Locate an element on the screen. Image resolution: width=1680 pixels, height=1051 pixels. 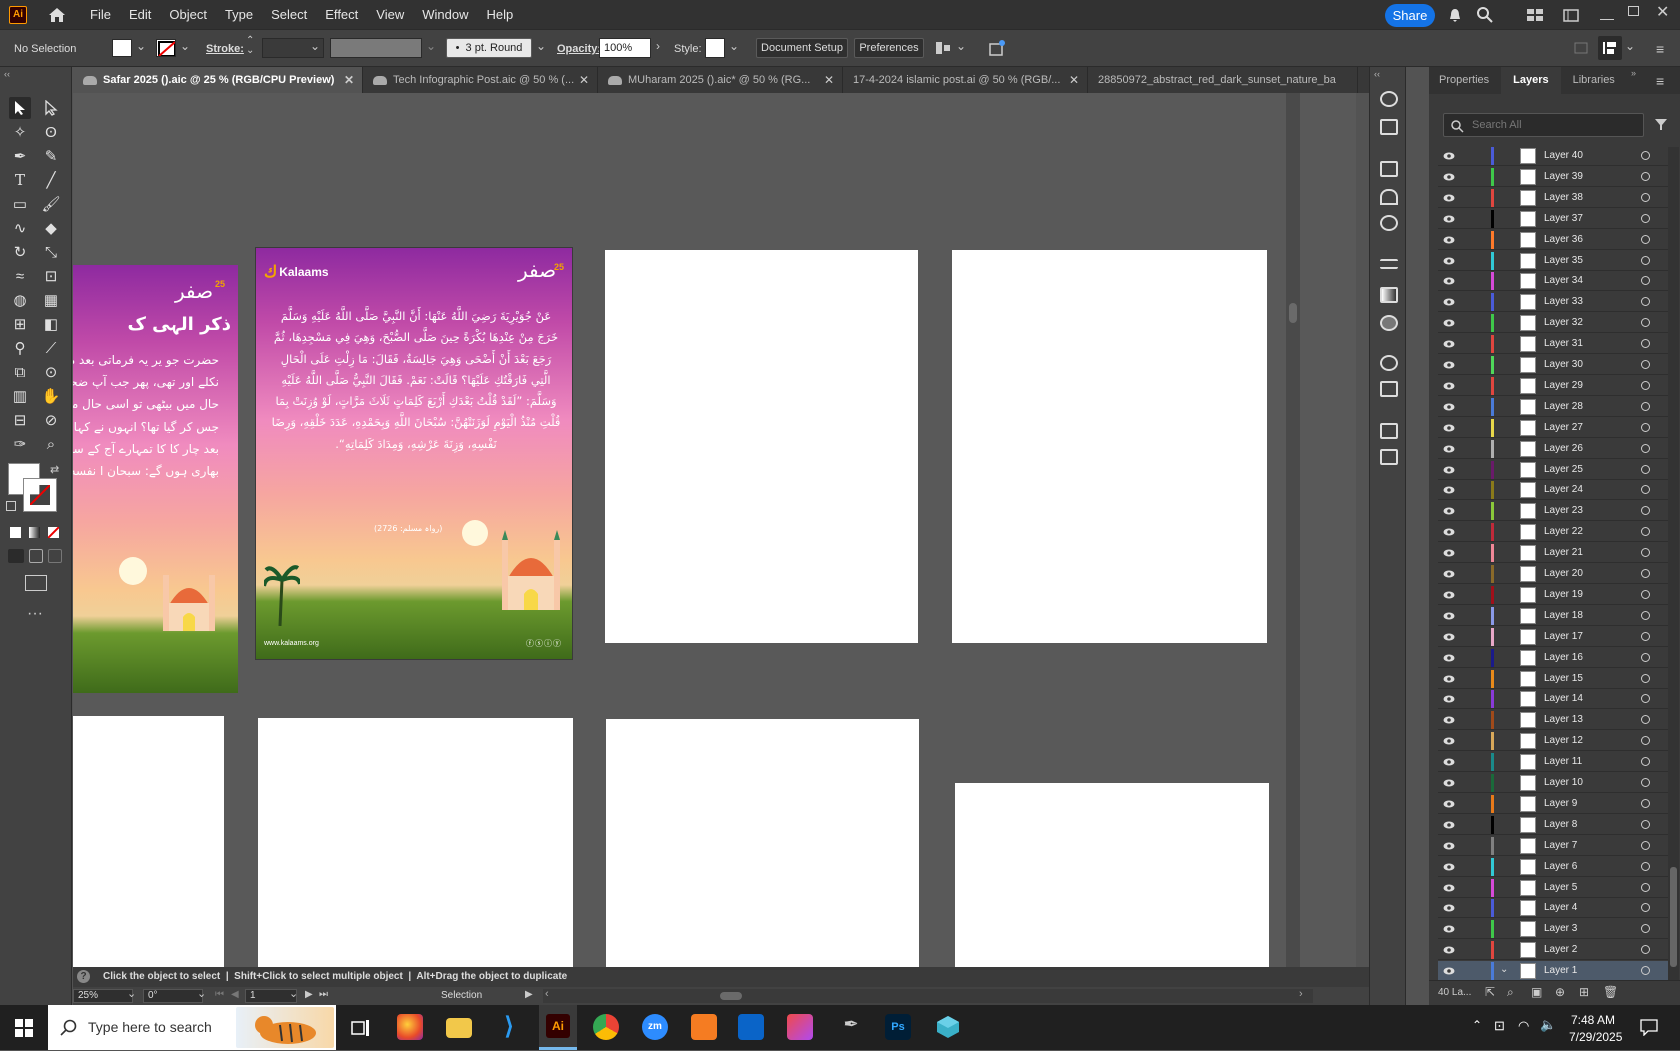
eyedropper-tool-icon: ⚲ is located at coordinates (20, 348).